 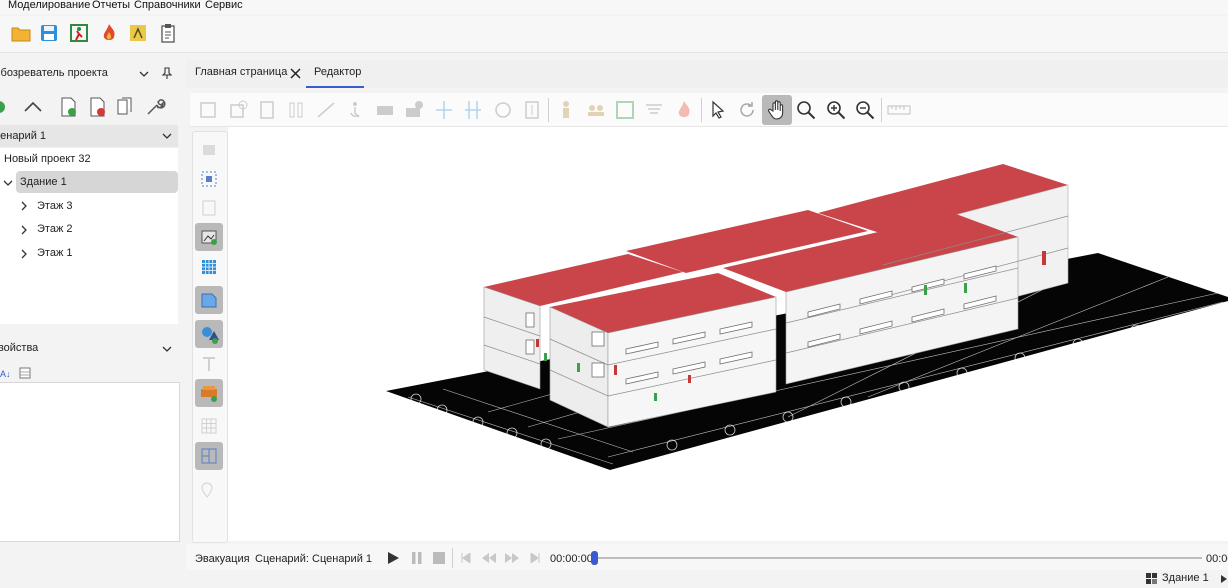 What do you see at coordinates (25, 373) in the screenshot?
I see `grid-view-icon` at bounding box center [25, 373].